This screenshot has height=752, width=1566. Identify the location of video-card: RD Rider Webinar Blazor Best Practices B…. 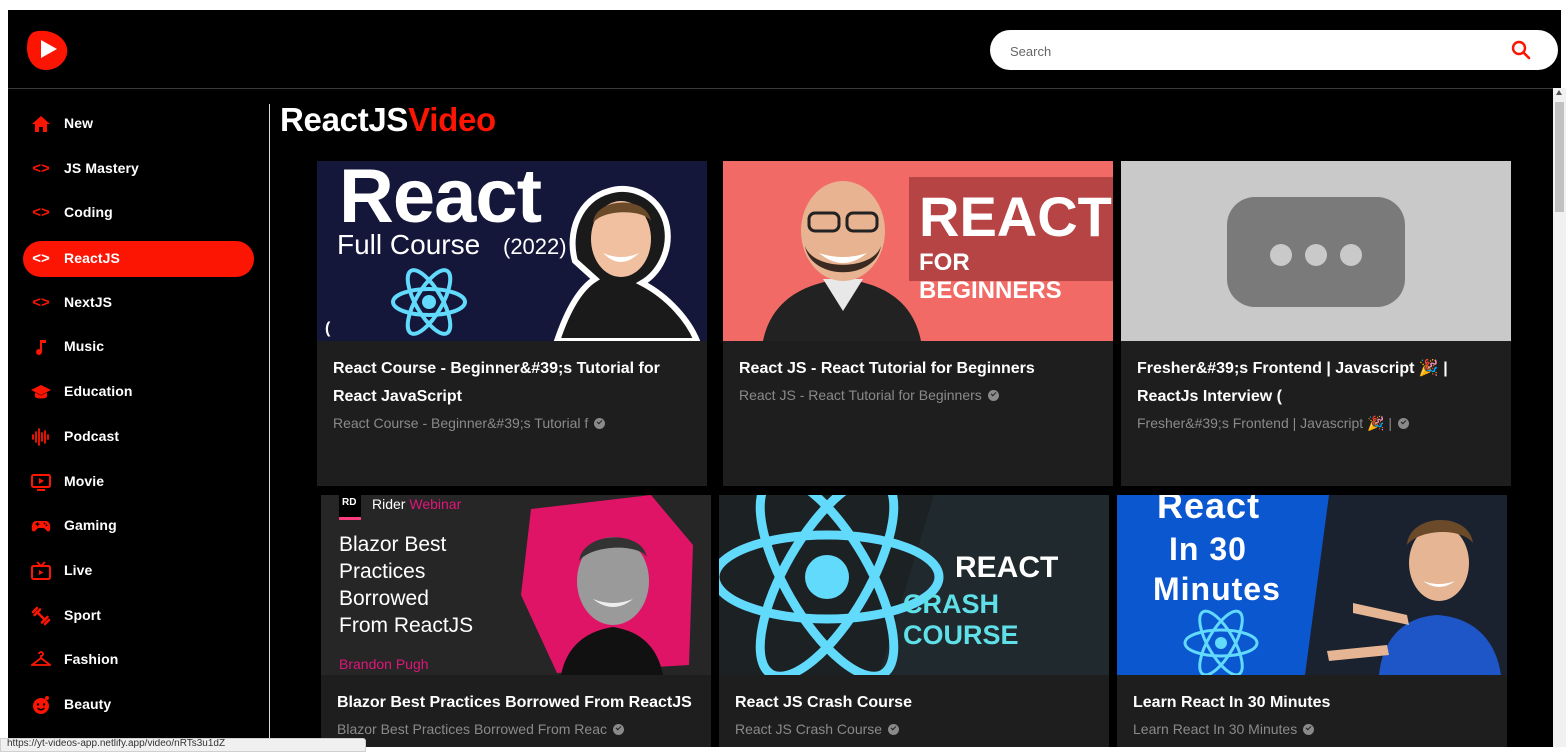
(516, 621).